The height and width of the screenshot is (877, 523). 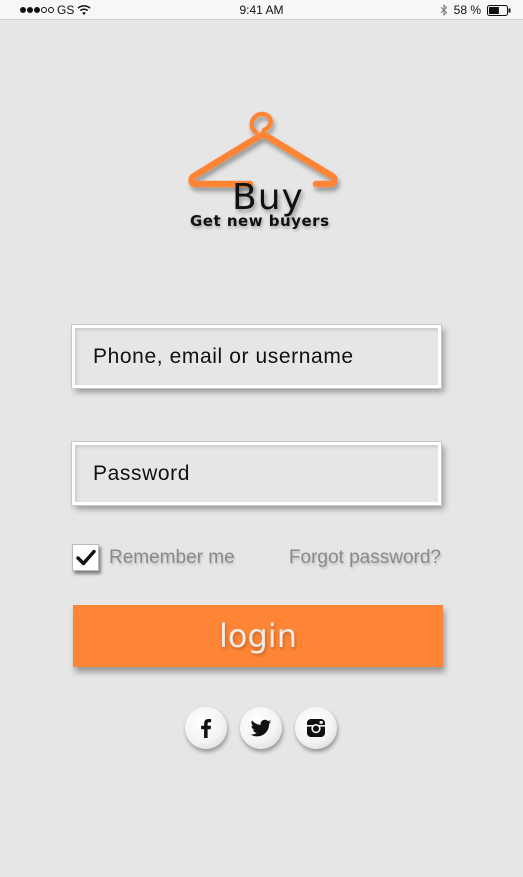 What do you see at coordinates (261, 10) in the screenshot?
I see `status-bar: GS 9:41 AM 58 %` at bounding box center [261, 10].